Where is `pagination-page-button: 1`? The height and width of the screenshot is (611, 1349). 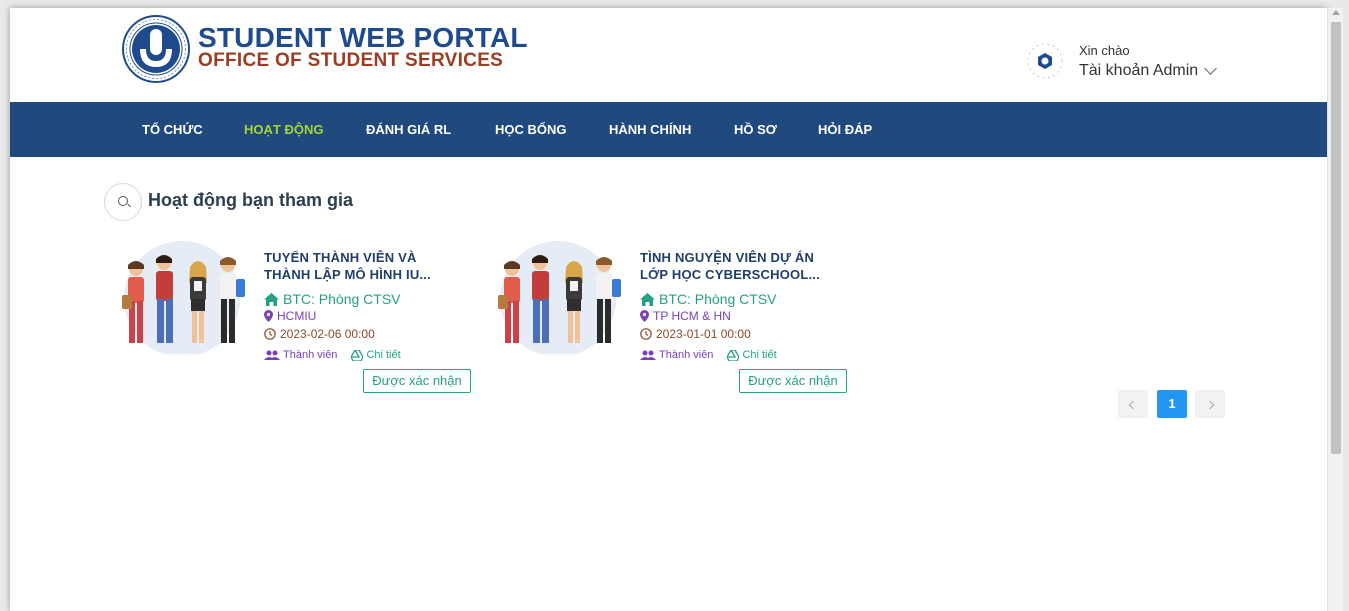 pagination-page-button: 1 is located at coordinates (1172, 404).